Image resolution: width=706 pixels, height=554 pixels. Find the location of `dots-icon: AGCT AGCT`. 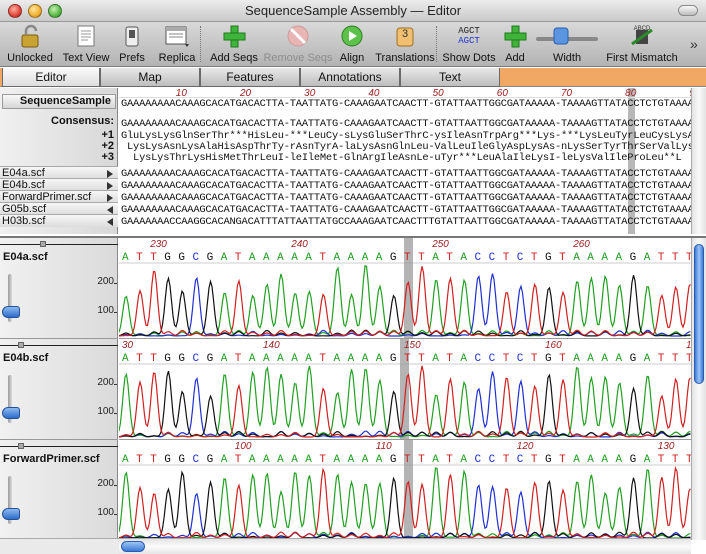

dots-icon: AGCT AGCT is located at coordinates (469, 38).